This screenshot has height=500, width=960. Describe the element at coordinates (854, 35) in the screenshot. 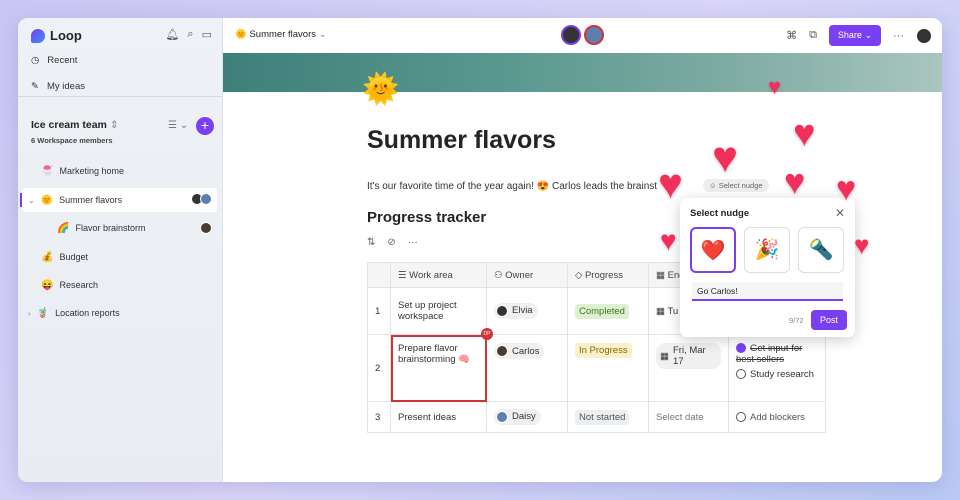

I see `share-button: Share ⌄` at that location.